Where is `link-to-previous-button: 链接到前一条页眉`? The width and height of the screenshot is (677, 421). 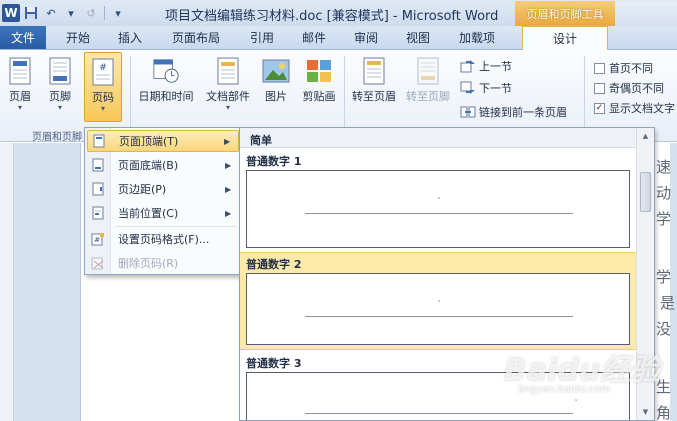
link-to-previous-button: 链接到前一条页眉 is located at coordinates (513, 112).